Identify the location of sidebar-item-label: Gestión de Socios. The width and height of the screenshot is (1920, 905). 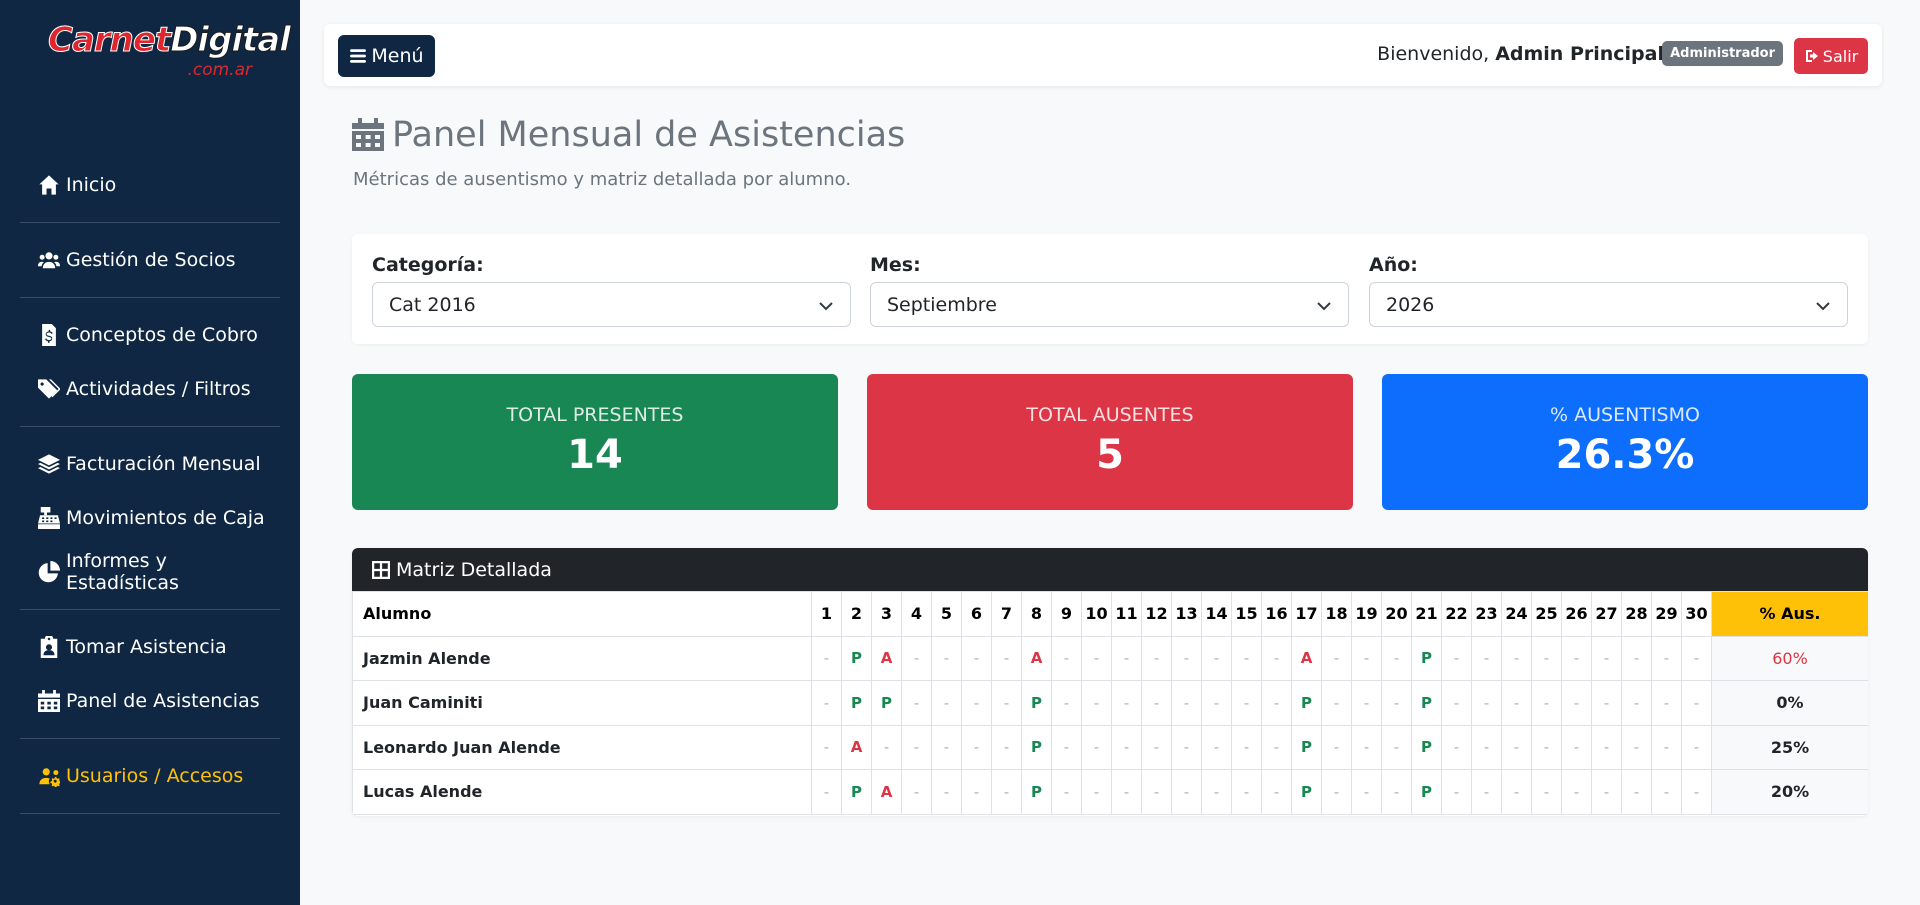
(151, 260).